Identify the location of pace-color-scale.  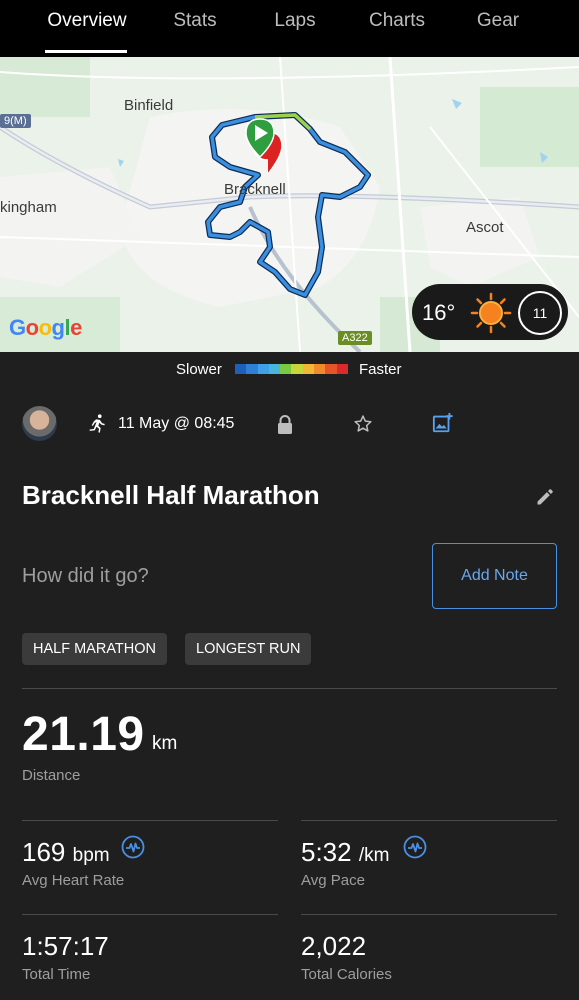
(291, 369).